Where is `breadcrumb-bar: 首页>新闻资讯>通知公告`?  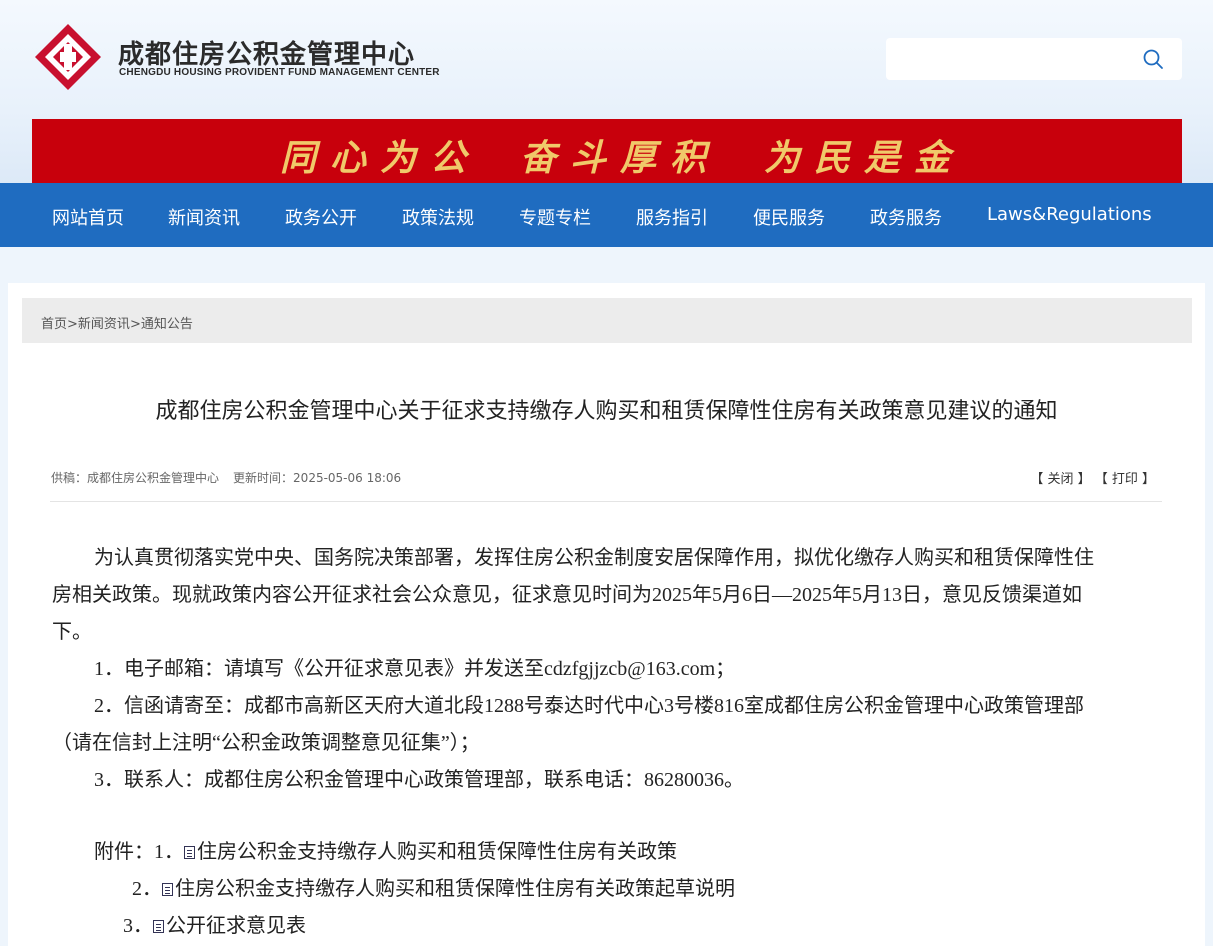 breadcrumb-bar: 首页>新闻资讯>通知公告 is located at coordinates (607, 320).